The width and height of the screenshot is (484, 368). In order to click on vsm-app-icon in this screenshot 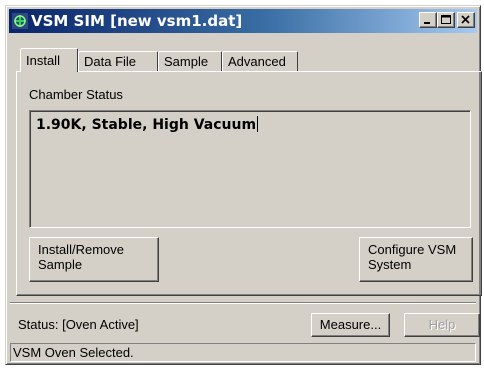, I will do `click(20, 21)`.